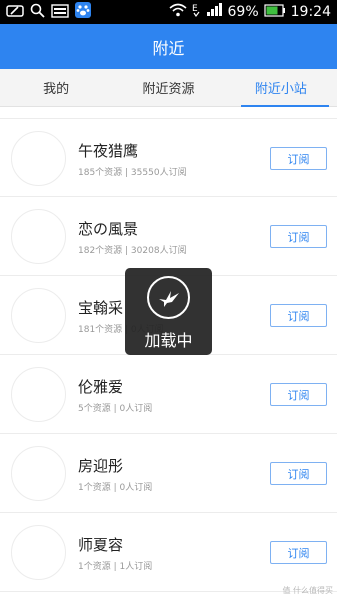 The height and width of the screenshot is (600, 337). What do you see at coordinates (108, 229) in the screenshot?
I see `station-name: 恋の風景` at bounding box center [108, 229].